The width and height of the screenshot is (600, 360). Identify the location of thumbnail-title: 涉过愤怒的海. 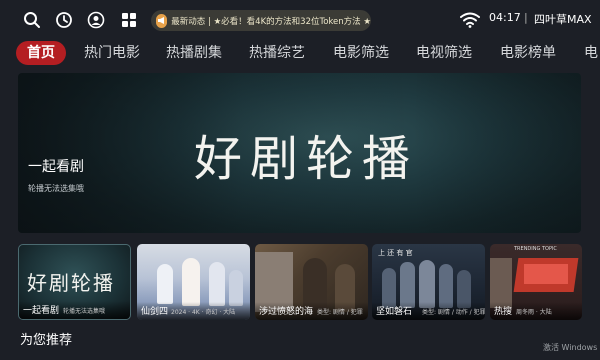
(286, 312).